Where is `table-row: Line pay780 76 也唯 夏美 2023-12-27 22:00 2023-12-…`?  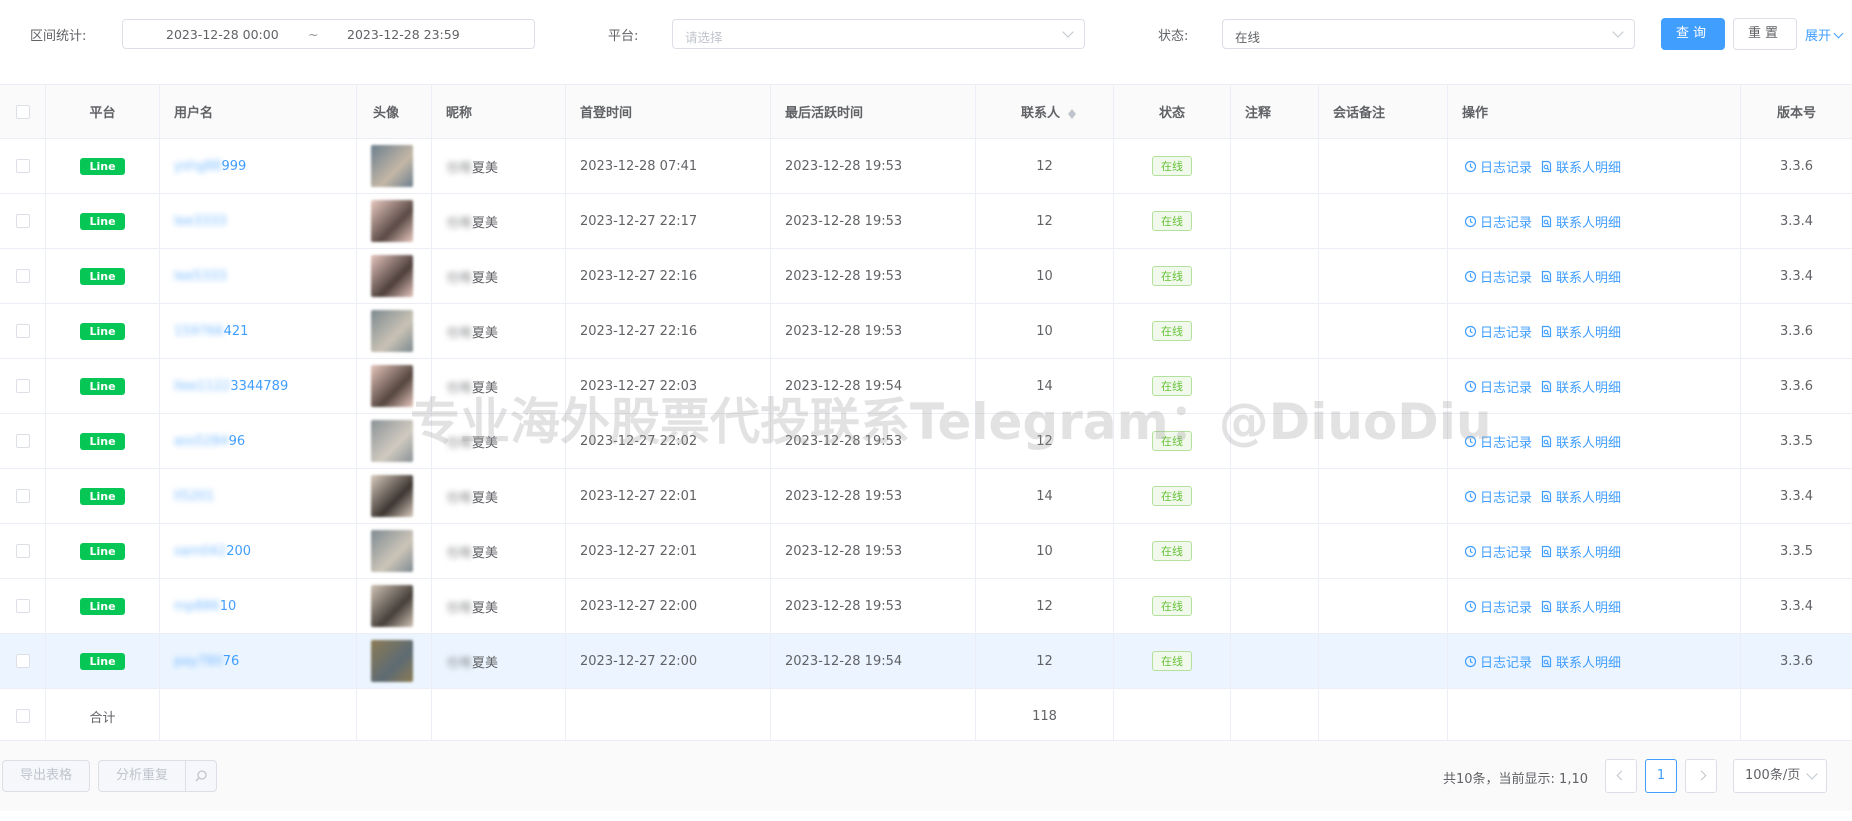 table-row: Line pay780 76 也唯 夏美 2023-12-27 22:00 2023-12-… is located at coordinates (926, 661).